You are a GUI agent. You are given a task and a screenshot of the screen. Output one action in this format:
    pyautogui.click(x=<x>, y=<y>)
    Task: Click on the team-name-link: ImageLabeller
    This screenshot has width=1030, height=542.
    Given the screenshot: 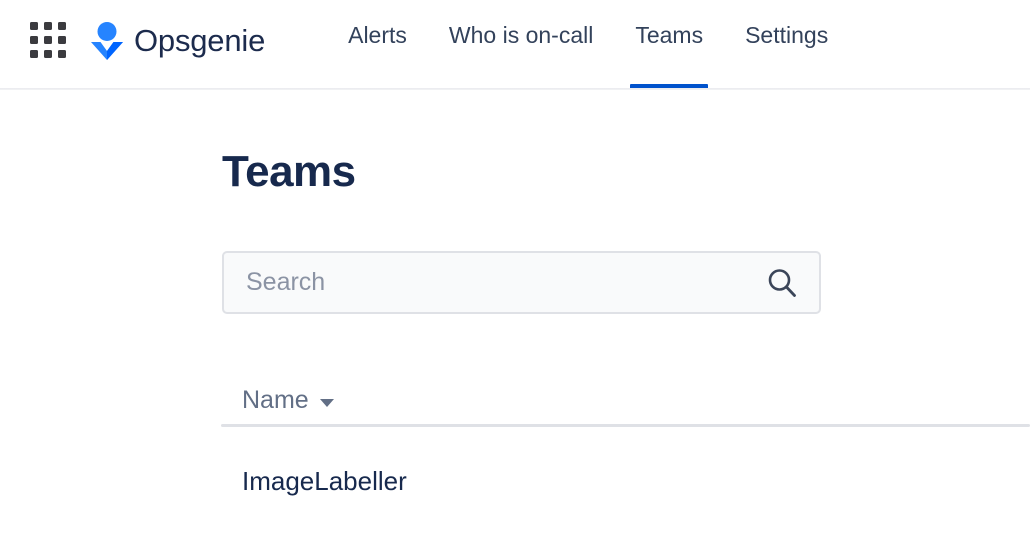 What is the action you would take?
    pyautogui.click(x=324, y=481)
    